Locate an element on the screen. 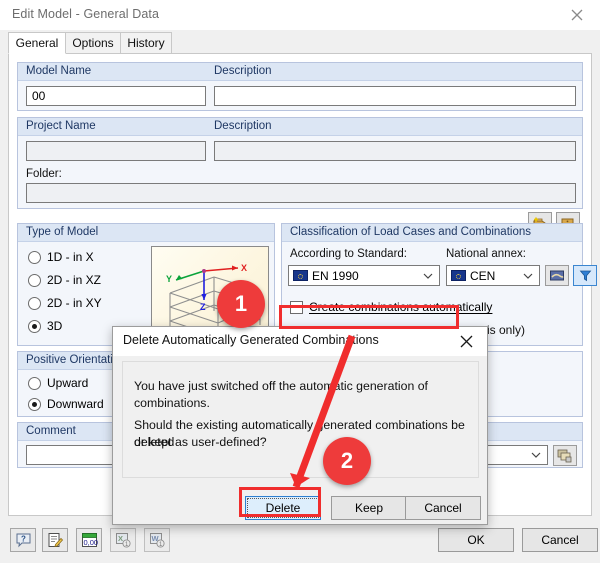  tab-history-label: History is located at coordinates (146, 43).